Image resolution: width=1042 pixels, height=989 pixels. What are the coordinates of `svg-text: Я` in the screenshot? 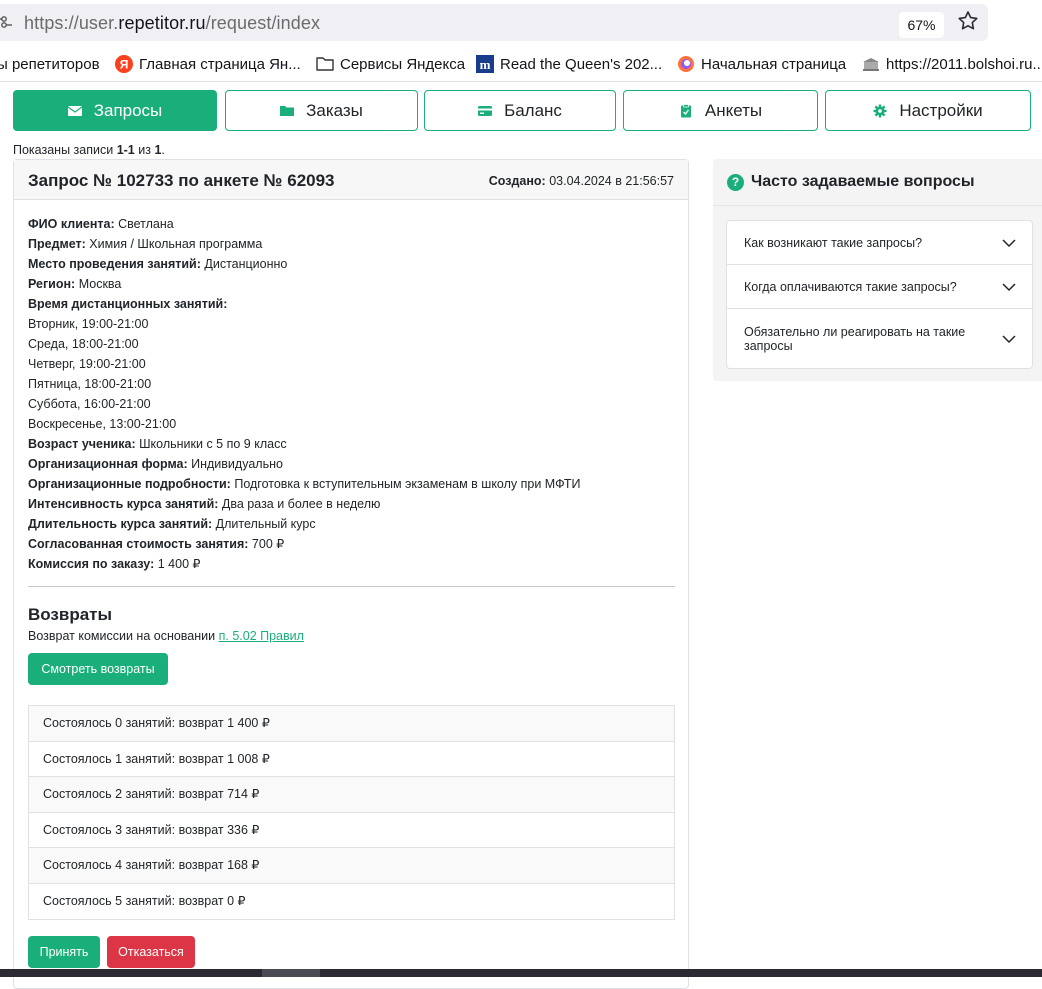 It's located at (124, 65).